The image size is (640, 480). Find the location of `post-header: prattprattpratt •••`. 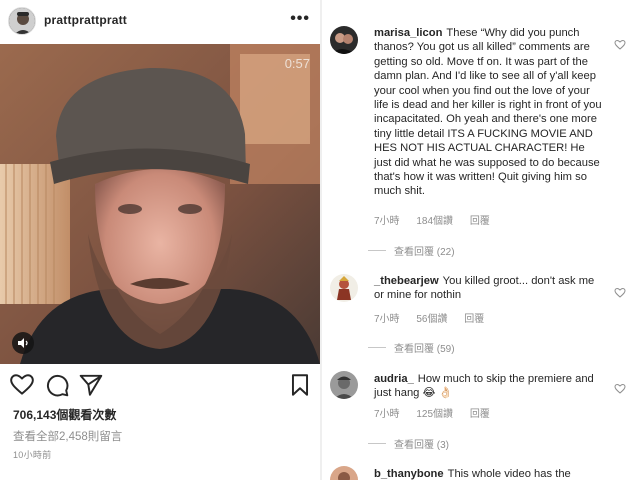

post-header: prattprattpratt ••• is located at coordinates (160, 22).